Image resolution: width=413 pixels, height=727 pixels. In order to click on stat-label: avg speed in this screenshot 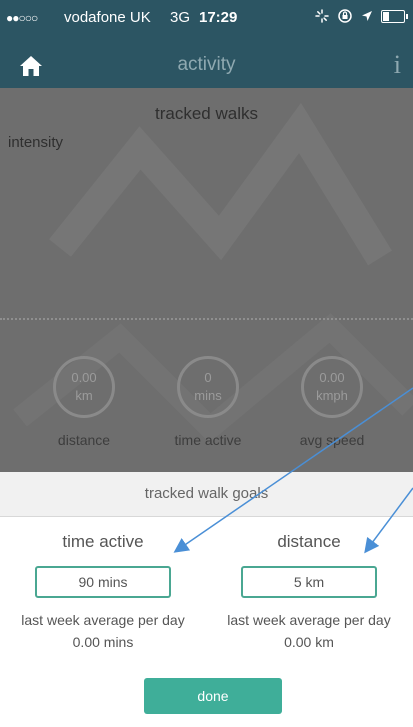, I will do `click(332, 440)`.